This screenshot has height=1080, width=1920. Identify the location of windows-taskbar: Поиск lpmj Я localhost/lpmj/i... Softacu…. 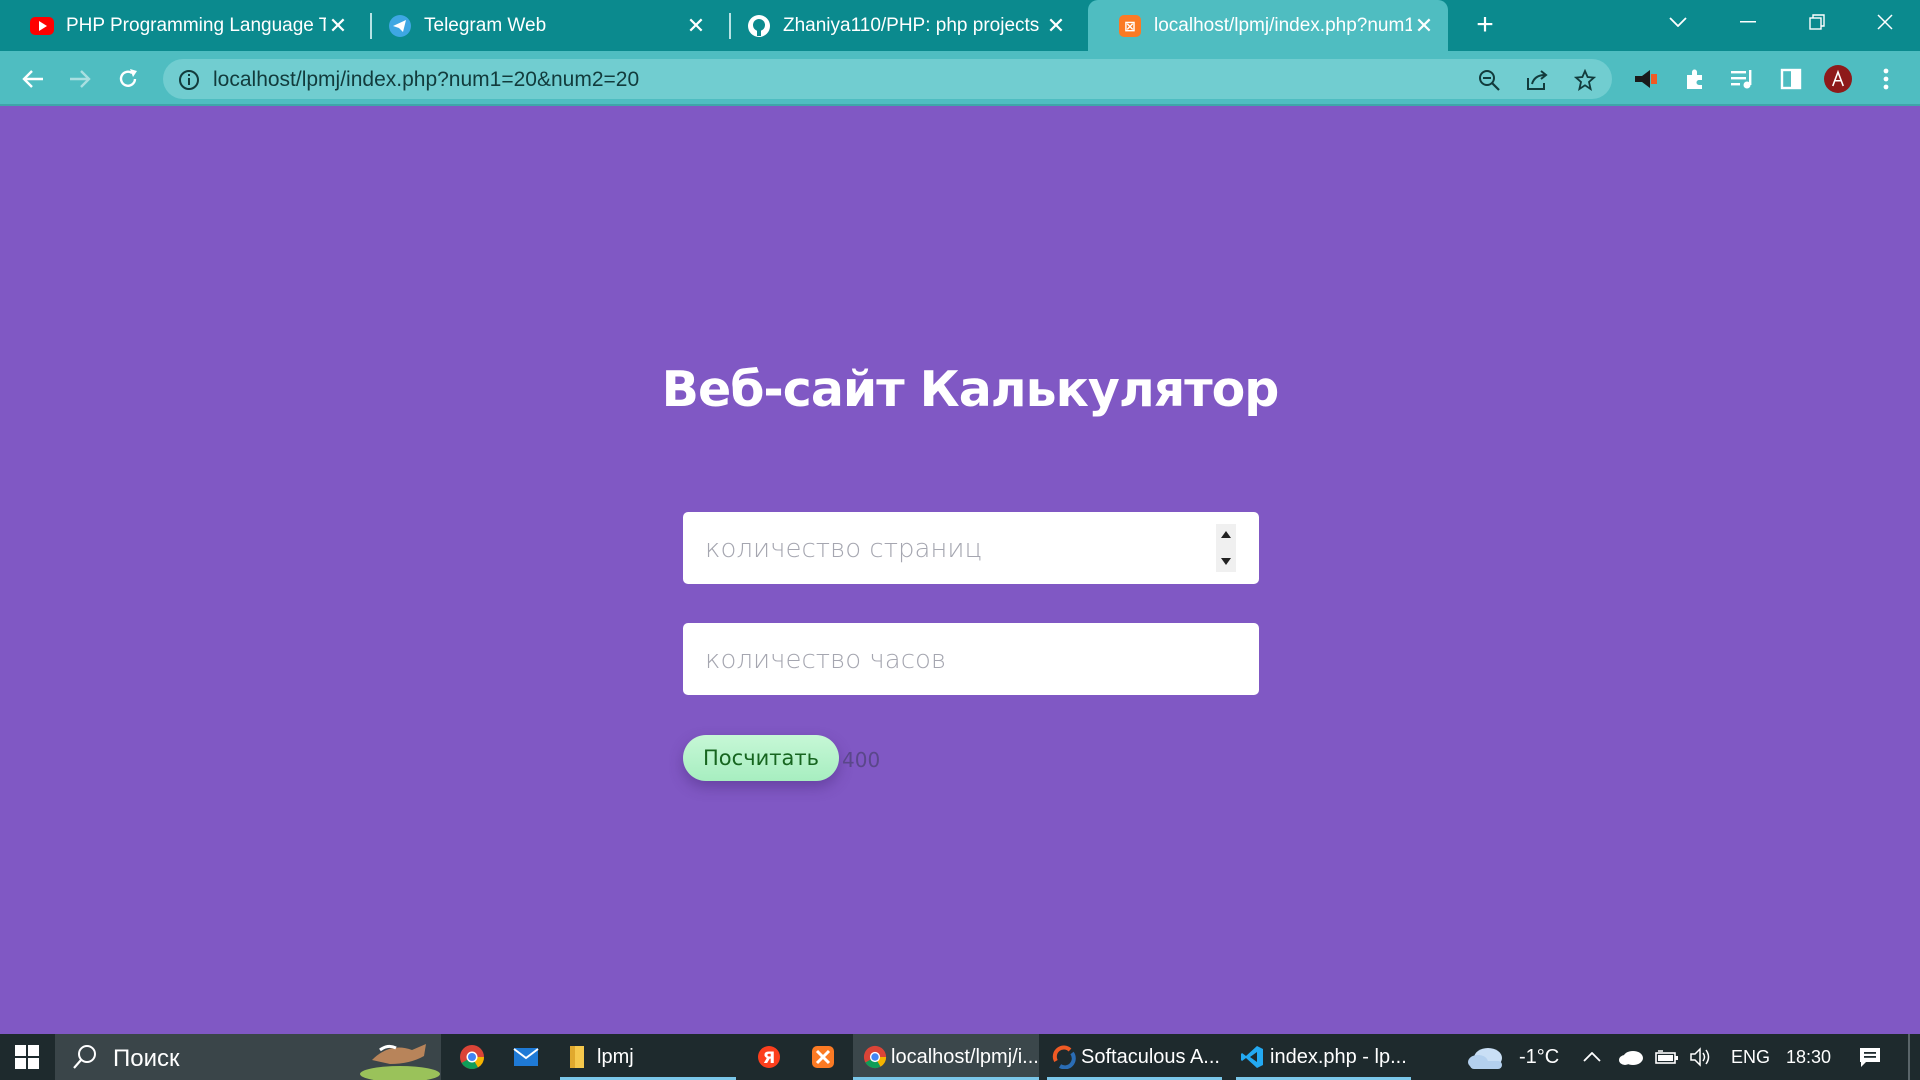
(960, 1057).